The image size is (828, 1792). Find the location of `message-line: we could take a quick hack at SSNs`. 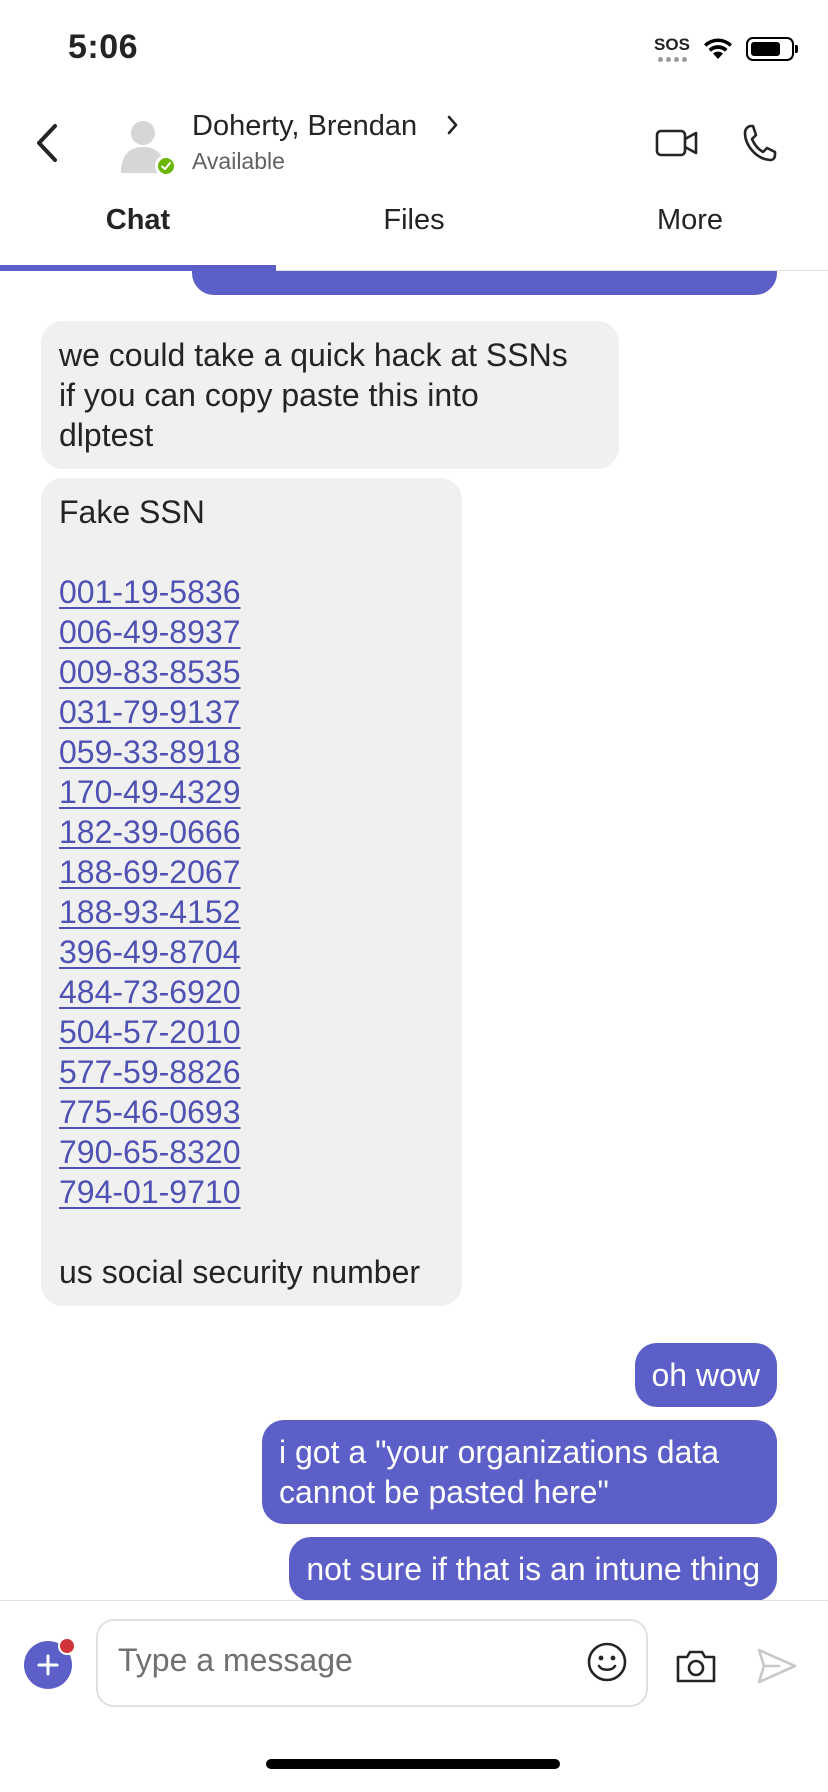

message-line: we could take a quick hack at SSNs is located at coordinates (313, 355).